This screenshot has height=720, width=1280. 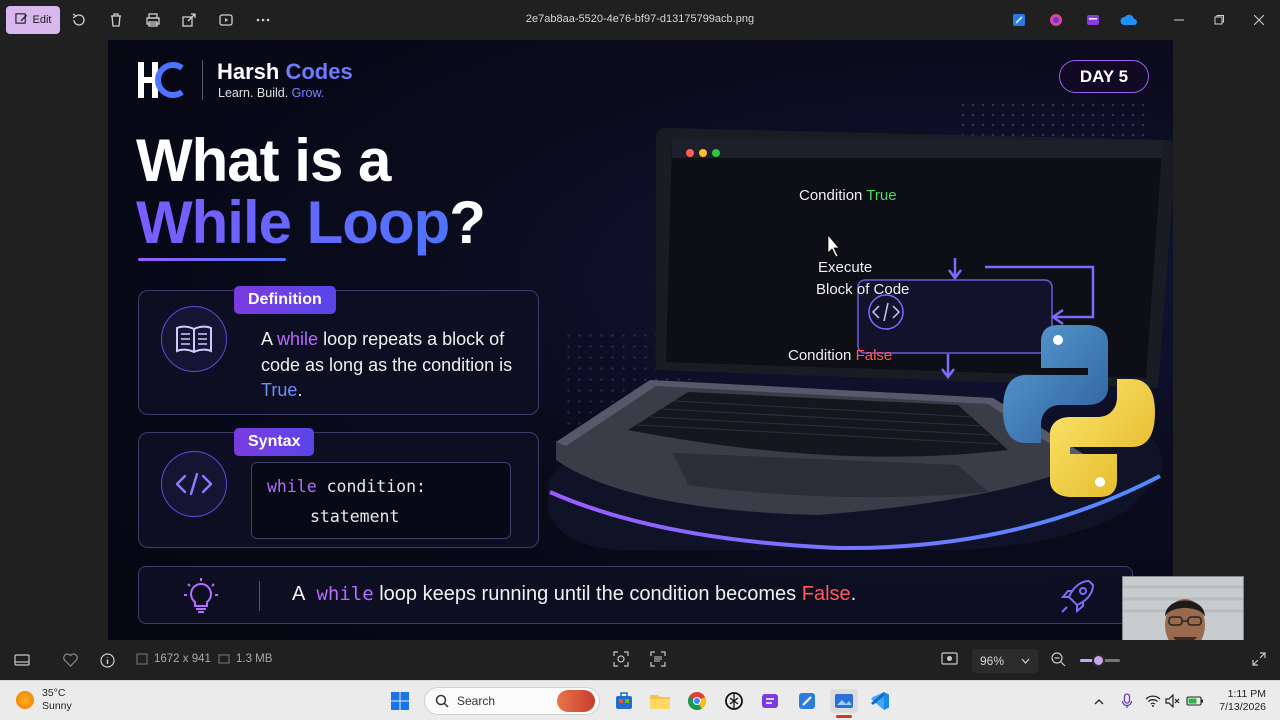 What do you see at coordinates (1242, 707) in the screenshot?
I see `clock-date: 7/13/2026` at bounding box center [1242, 707].